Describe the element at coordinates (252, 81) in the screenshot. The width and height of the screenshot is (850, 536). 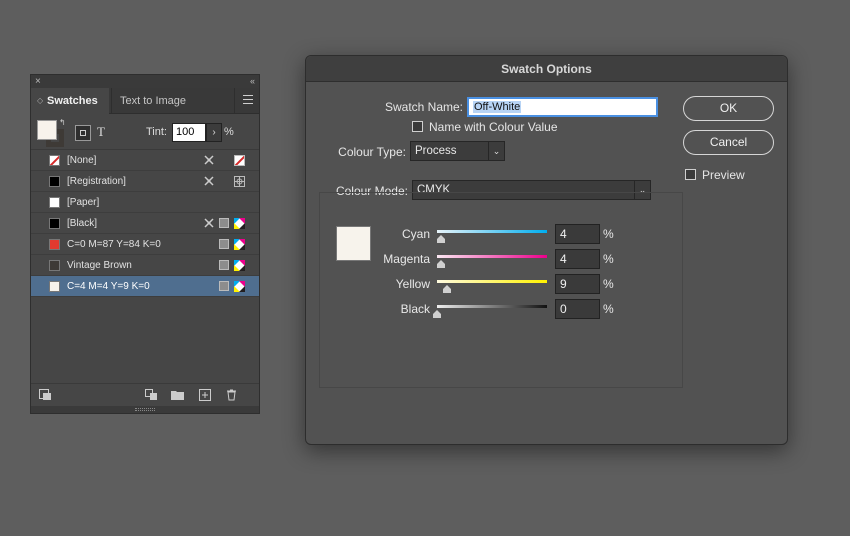
I see `collapse-panel-icon: ‹‹` at that location.